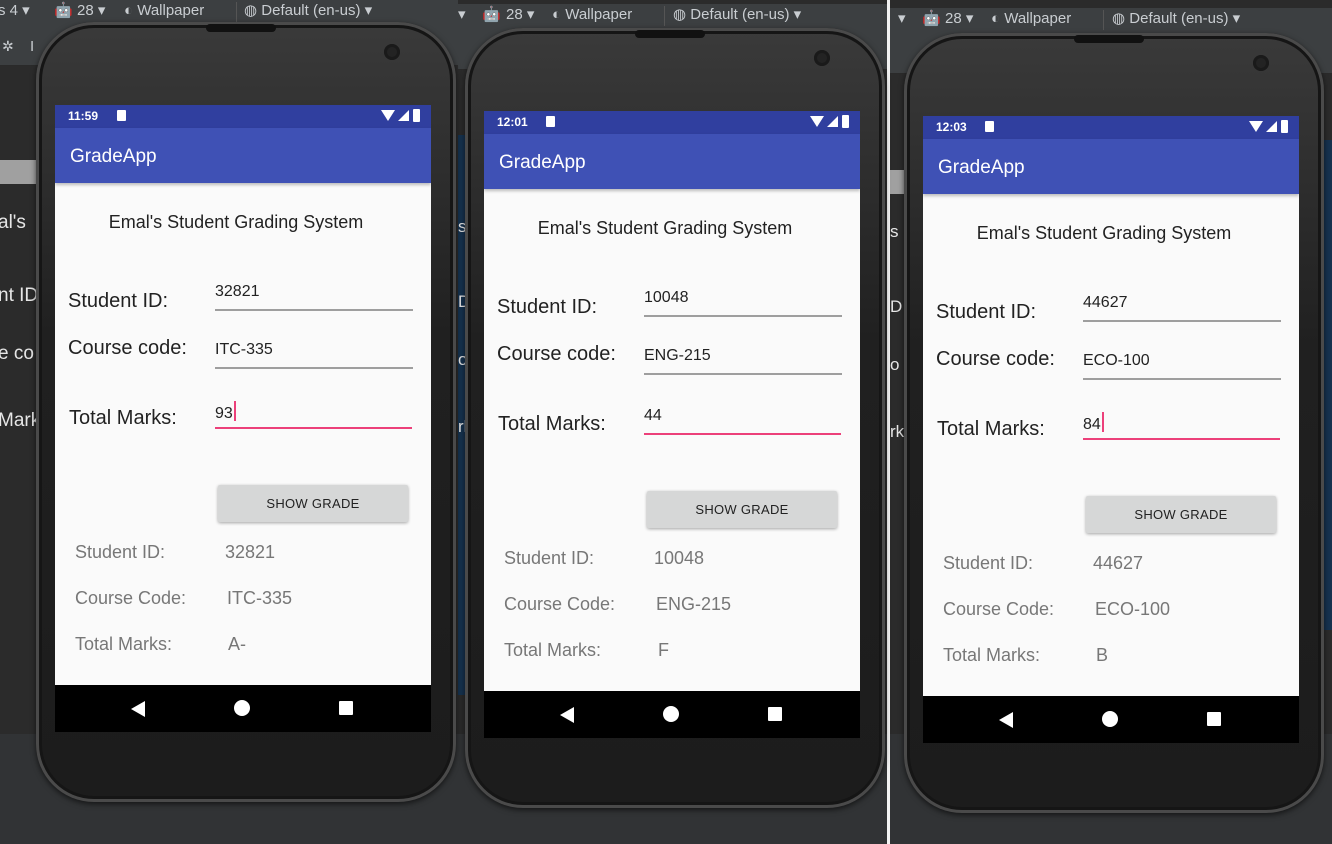 Image resolution: width=1332 pixels, height=844 pixels. What do you see at coordinates (243, 116) in the screenshot?
I see `status-bar: 11:59` at bounding box center [243, 116].